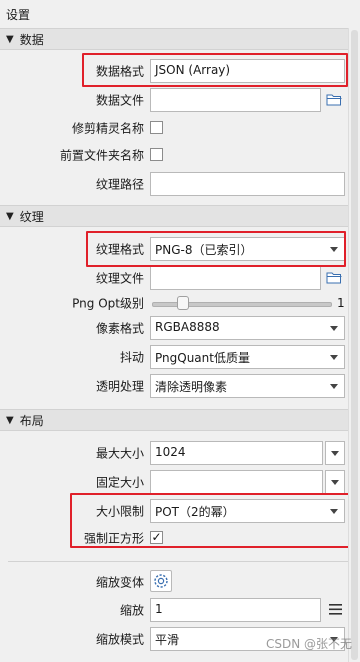 The image size is (360, 662). I want to click on row-max-size: 最大大小 1024, so click(174, 453).